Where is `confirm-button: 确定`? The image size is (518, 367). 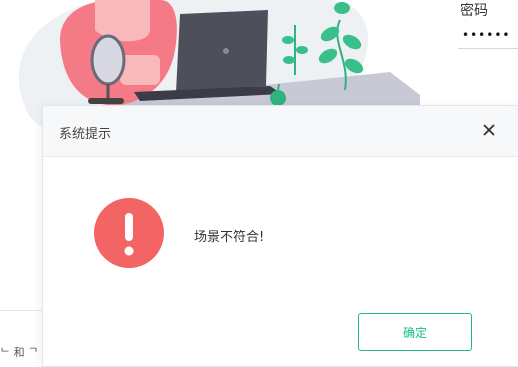 confirm-button: 确定 is located at coordinates (415, 332).